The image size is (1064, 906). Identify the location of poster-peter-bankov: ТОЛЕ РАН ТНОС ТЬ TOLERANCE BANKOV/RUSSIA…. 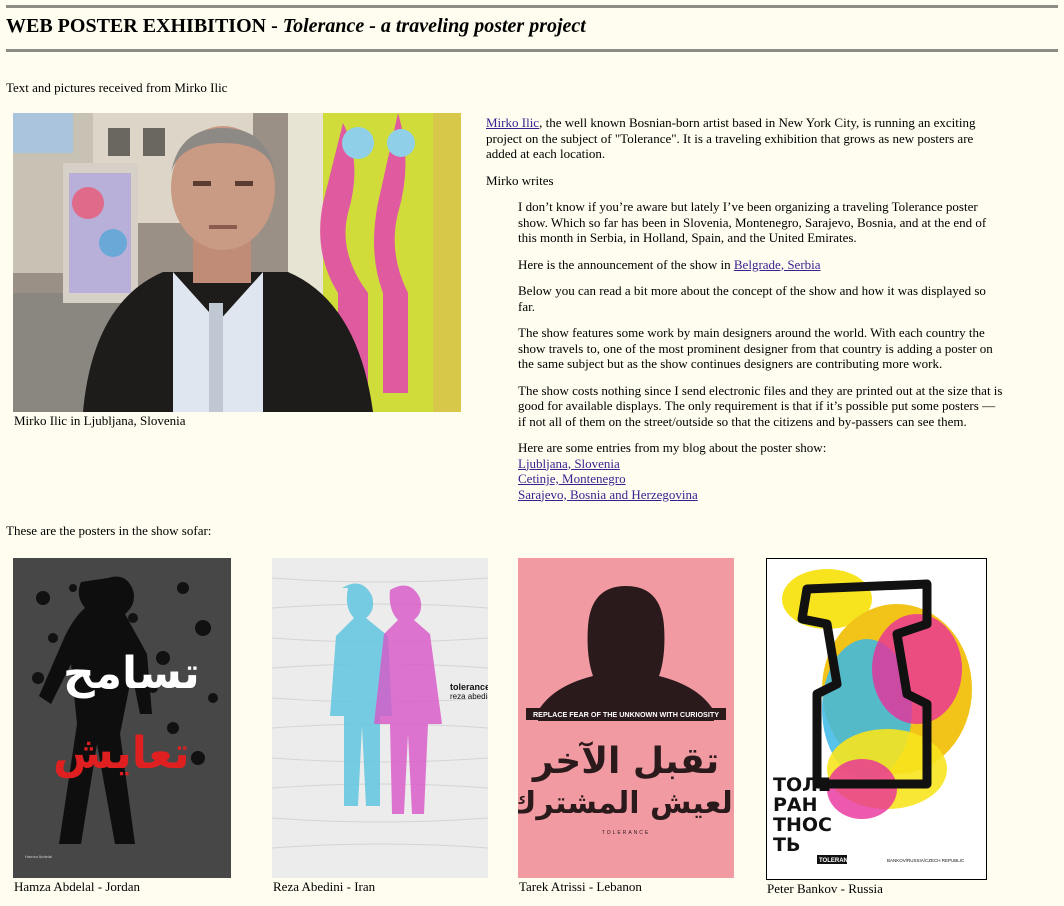
(876, 719).